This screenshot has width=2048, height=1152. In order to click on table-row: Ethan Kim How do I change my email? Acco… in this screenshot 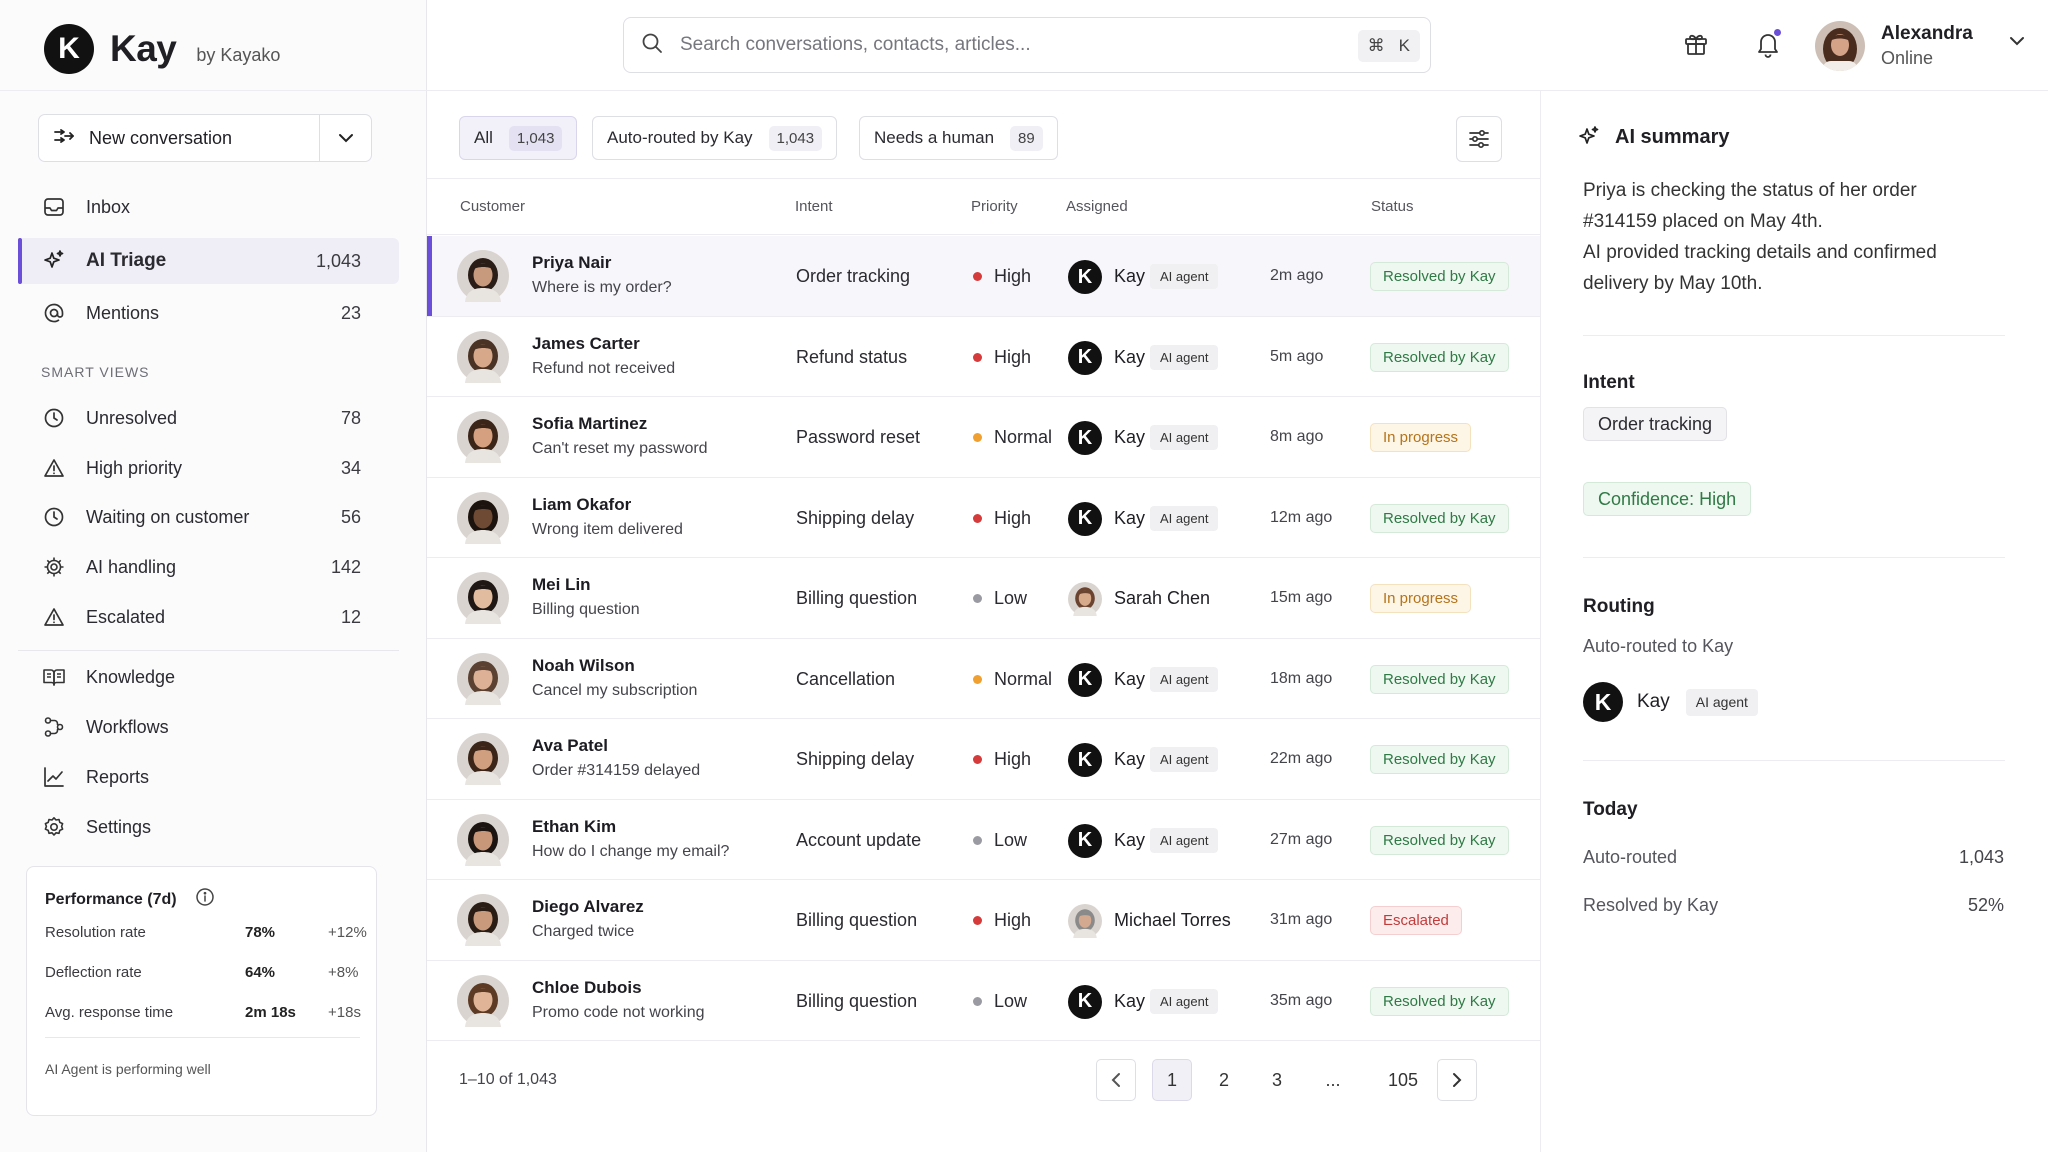, I will do `click(983, 840)`.